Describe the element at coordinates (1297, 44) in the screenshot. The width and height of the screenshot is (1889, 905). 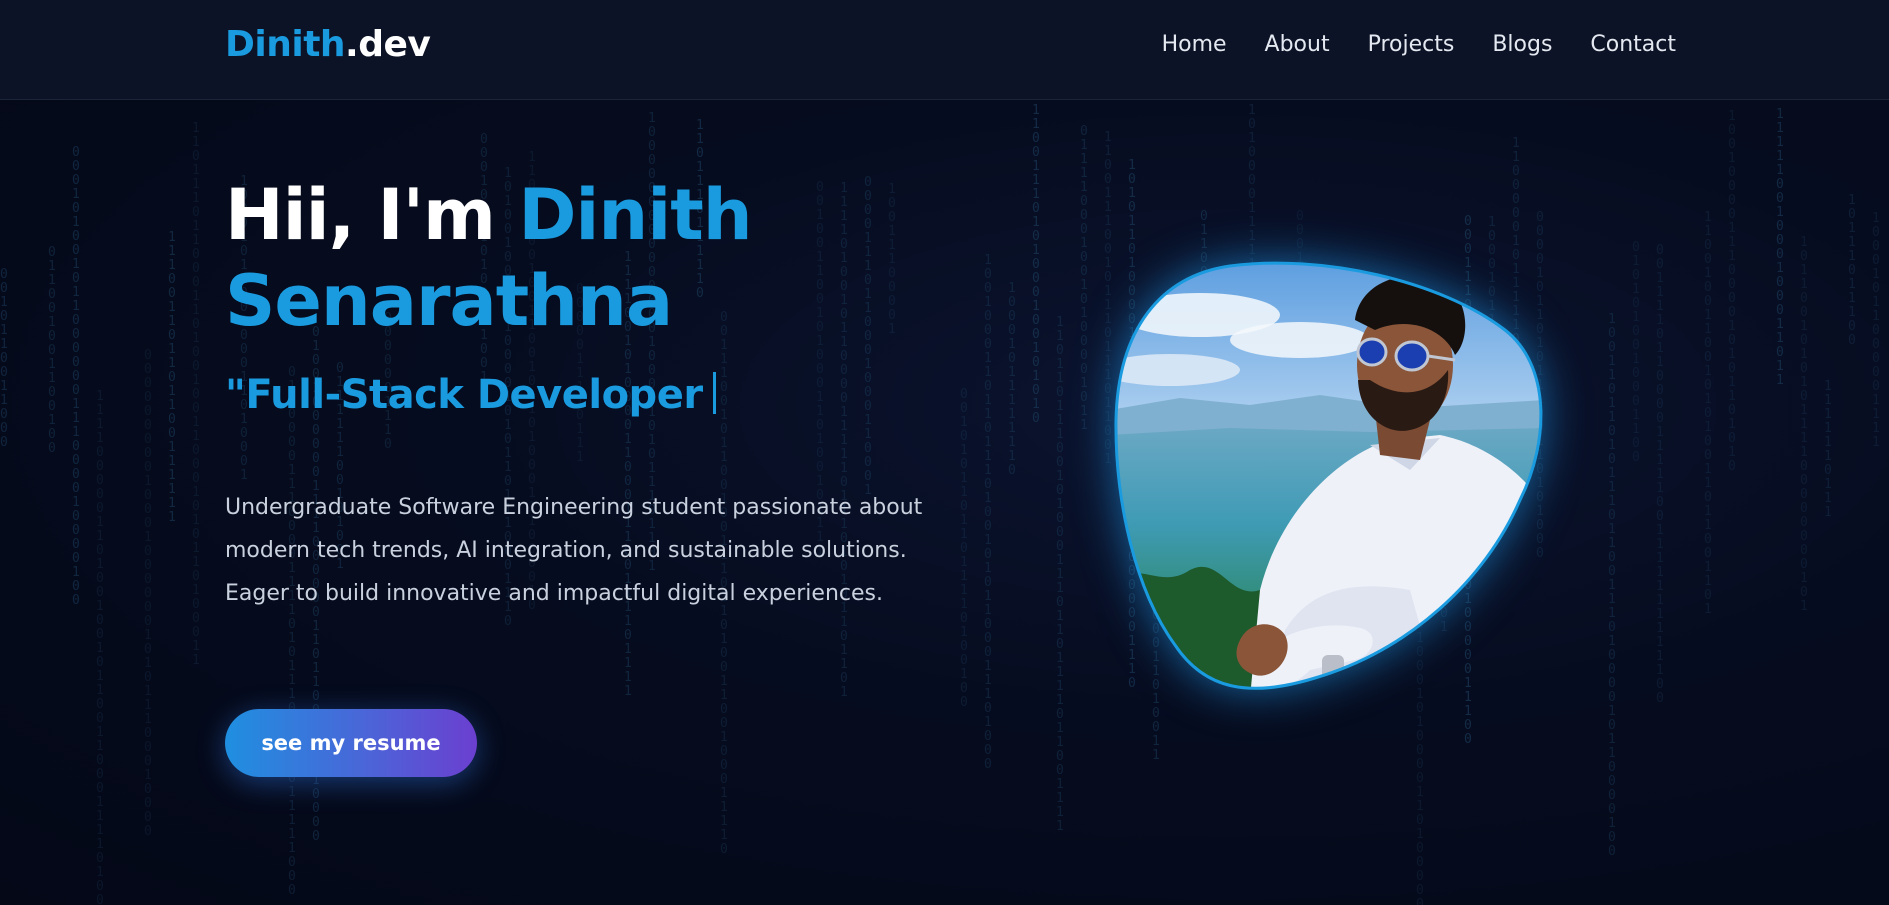
I see `nav-about: About` at that location.